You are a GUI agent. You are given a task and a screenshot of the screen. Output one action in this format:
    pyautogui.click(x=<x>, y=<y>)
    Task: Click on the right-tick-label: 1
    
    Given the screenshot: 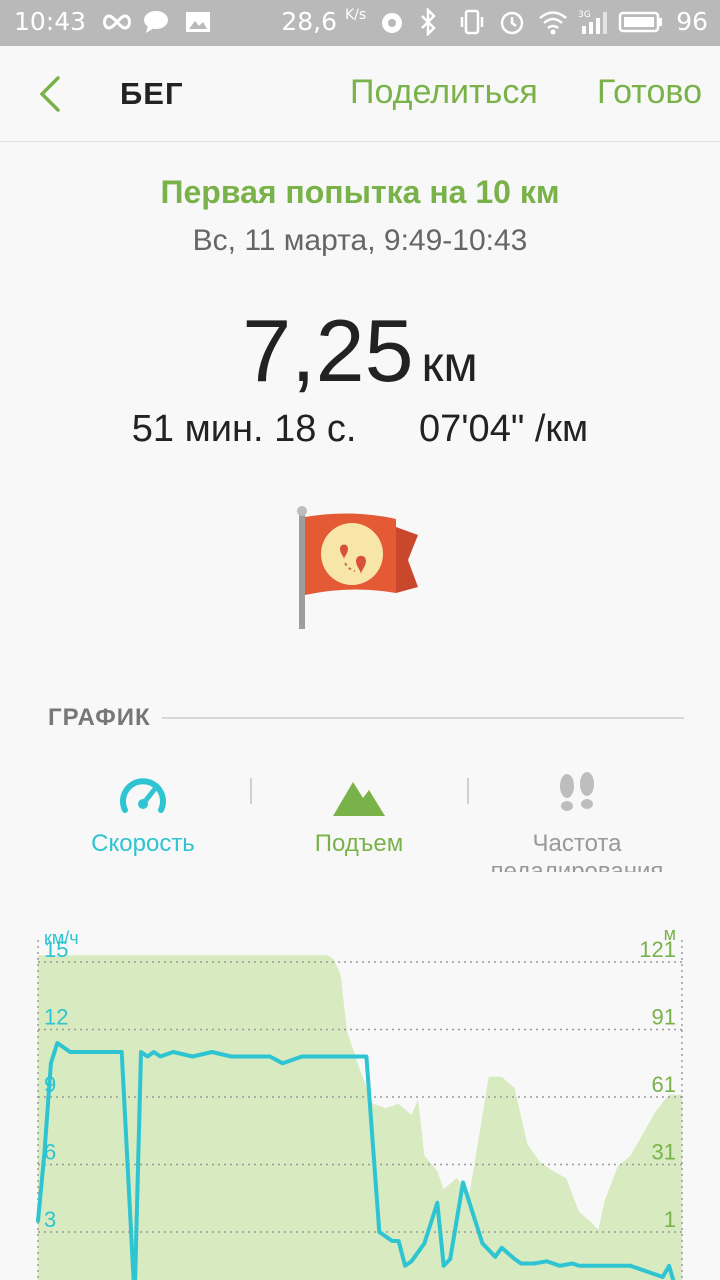 What is the action you would take?
    pyautogui.click(x=670, y=1219)
    